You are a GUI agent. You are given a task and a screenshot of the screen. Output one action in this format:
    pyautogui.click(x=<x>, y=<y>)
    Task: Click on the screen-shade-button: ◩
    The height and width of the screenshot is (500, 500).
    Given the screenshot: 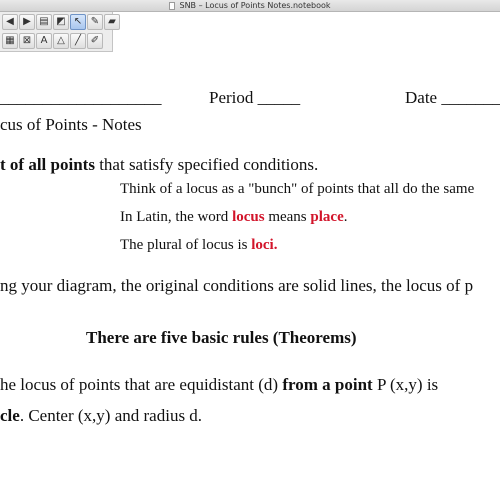 What is the action you would take?
    pyautogui.click(x=61, y=22)
    